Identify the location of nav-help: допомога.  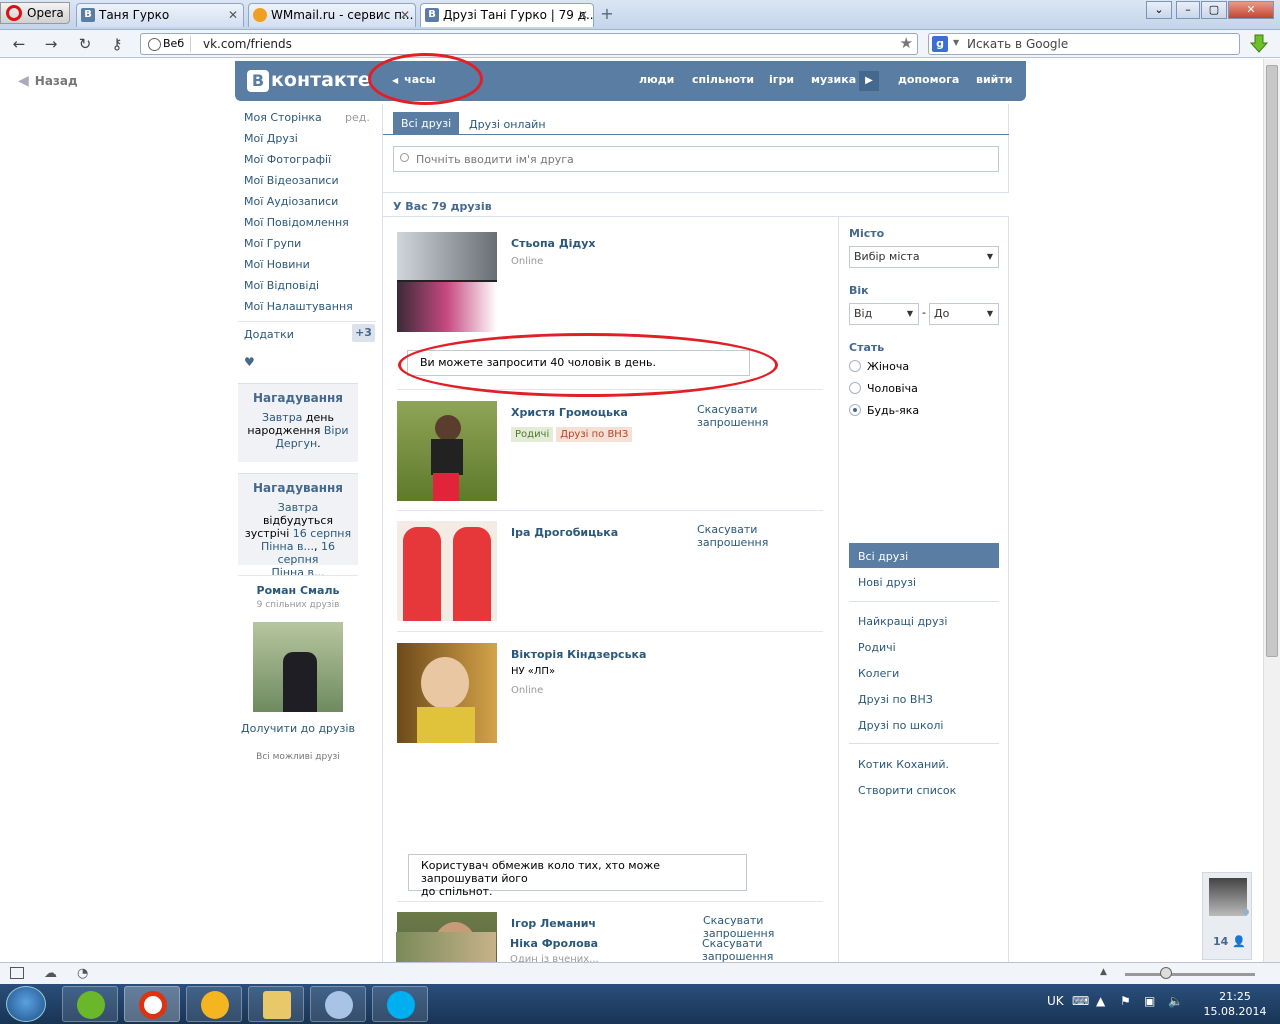
(928, 79).